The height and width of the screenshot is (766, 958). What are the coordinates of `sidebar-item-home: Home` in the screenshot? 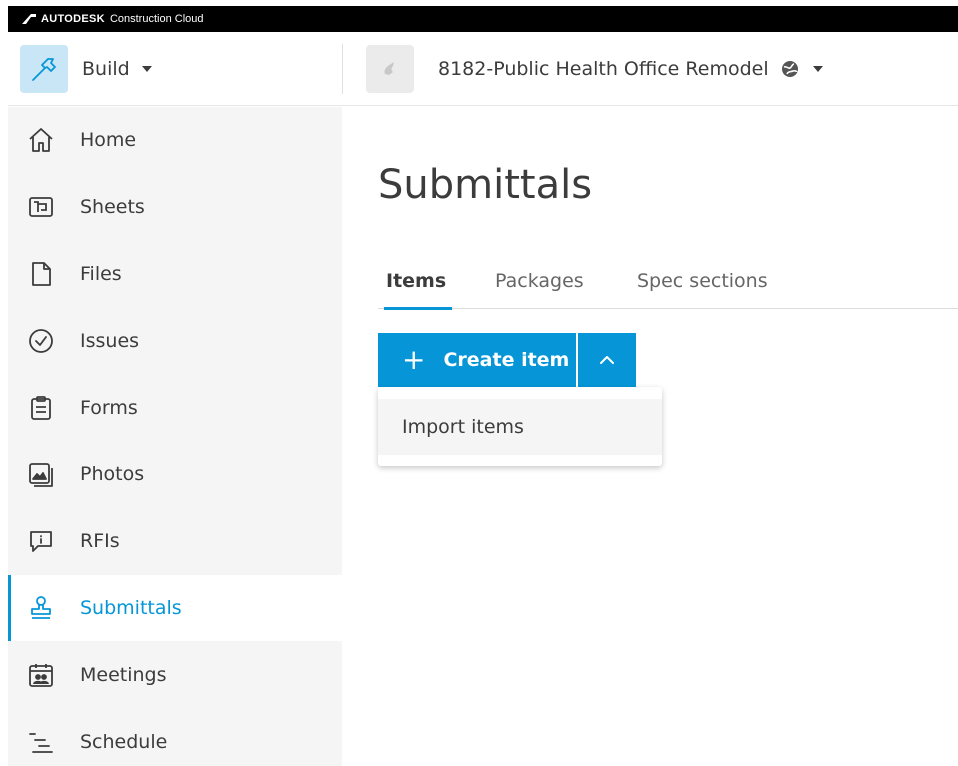 It's located at (175, 140).